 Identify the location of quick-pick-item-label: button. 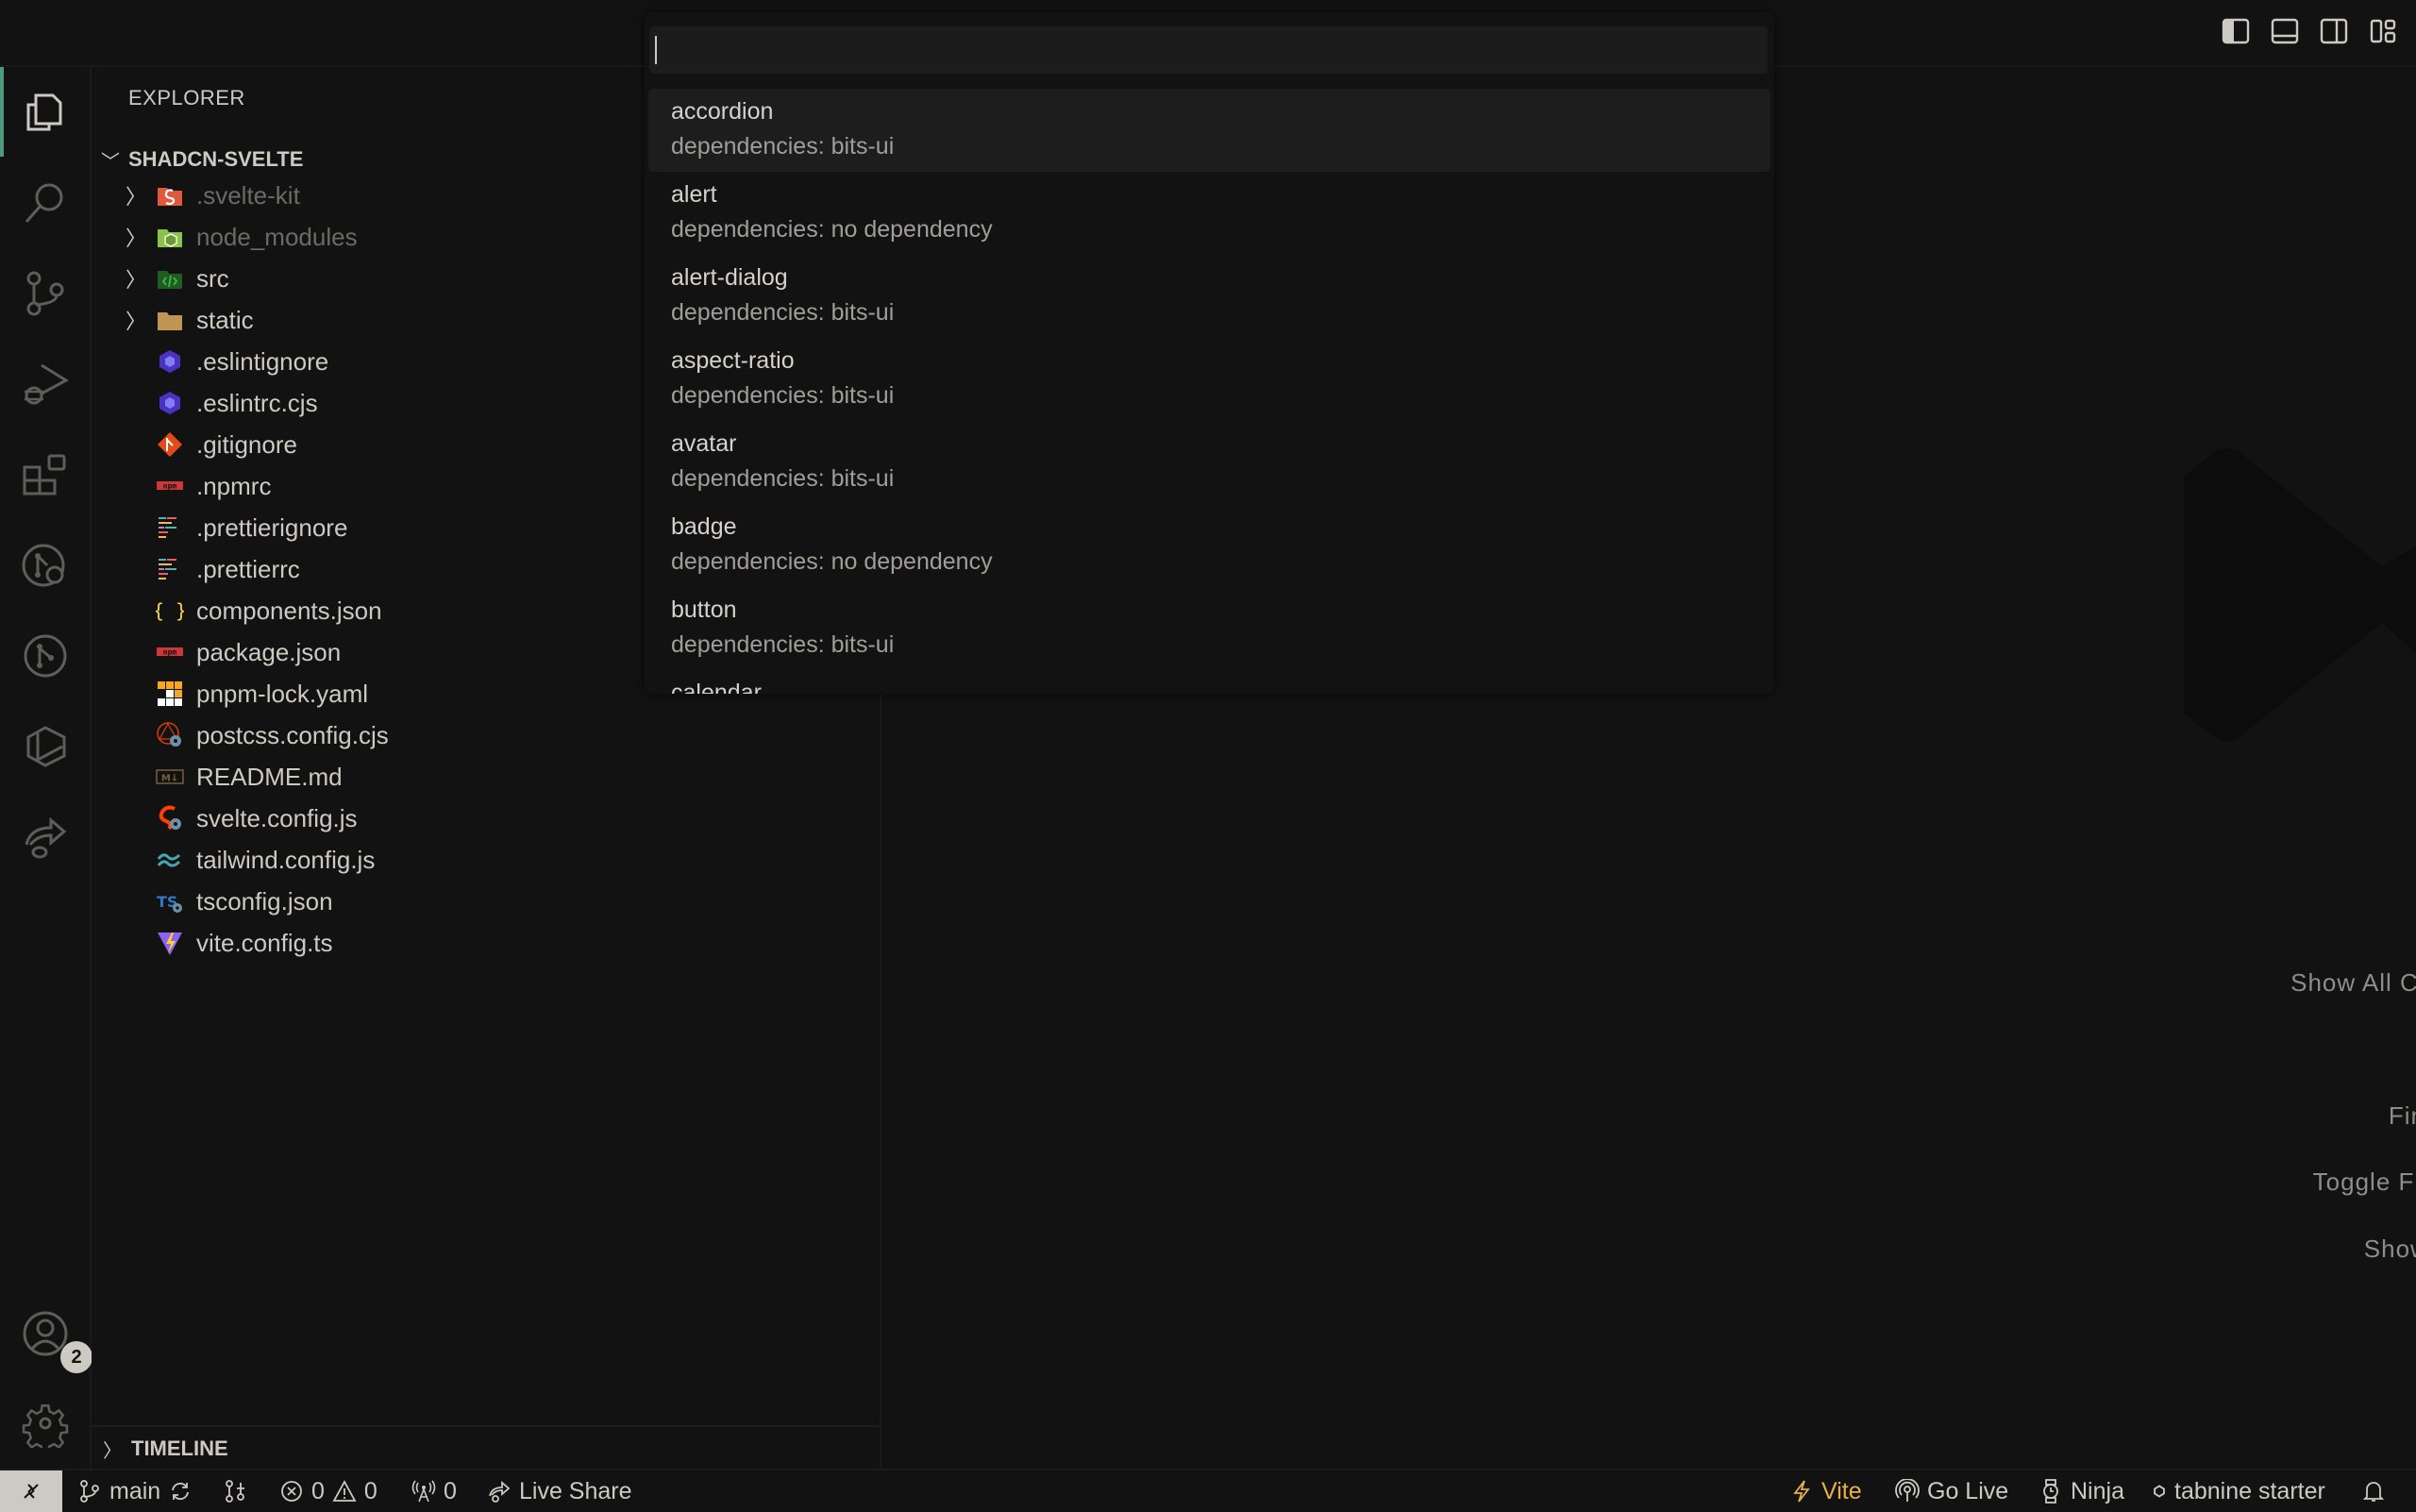
(704, 609).